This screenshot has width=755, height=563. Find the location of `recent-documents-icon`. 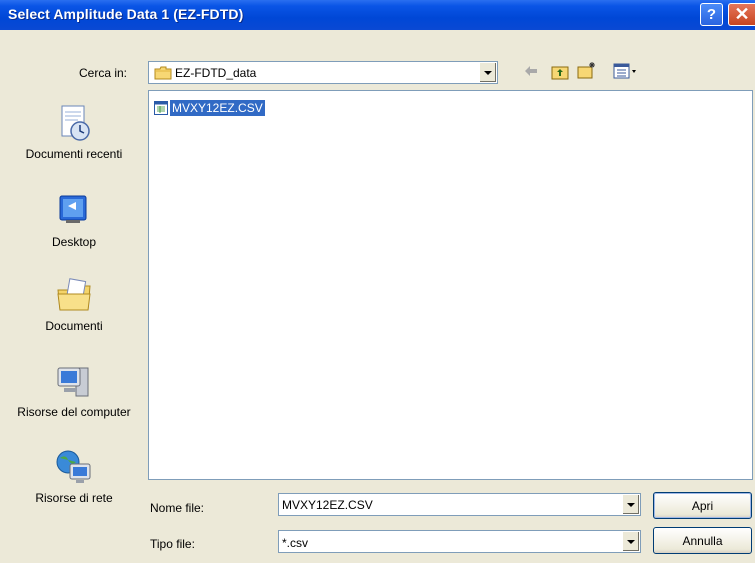

recent-documents-icon is located at coordinates (75, 123).